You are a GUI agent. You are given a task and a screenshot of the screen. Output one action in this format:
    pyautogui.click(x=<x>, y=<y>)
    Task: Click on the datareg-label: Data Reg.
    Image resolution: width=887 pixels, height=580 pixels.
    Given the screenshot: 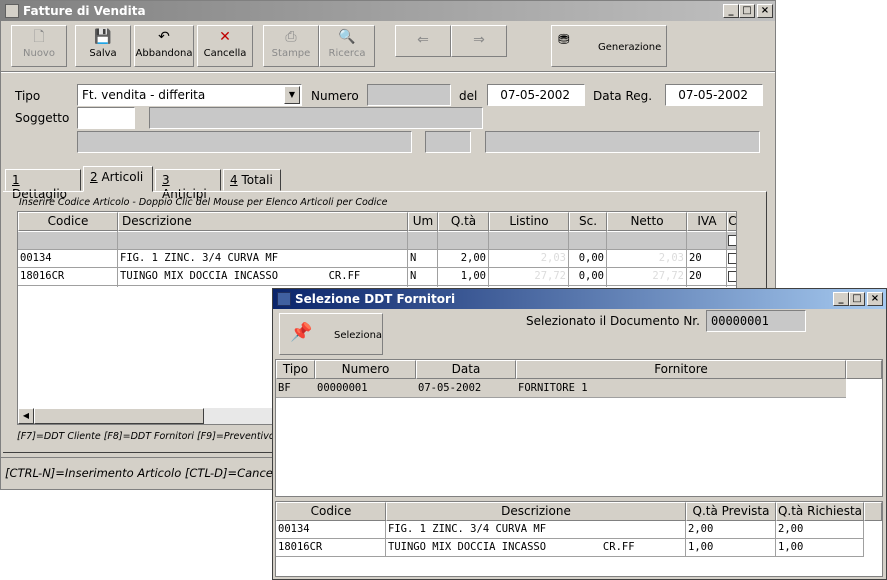 What is the action you would take?
    pyautogui.click(x=623, y=96)
    